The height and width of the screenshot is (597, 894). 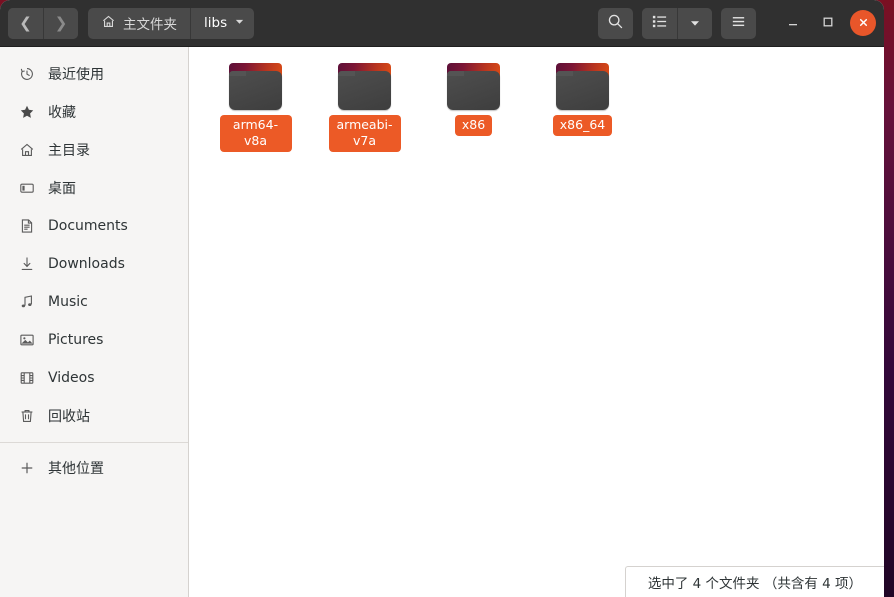 I want to click on back-icon: ❮, so click(x=25, y=22).